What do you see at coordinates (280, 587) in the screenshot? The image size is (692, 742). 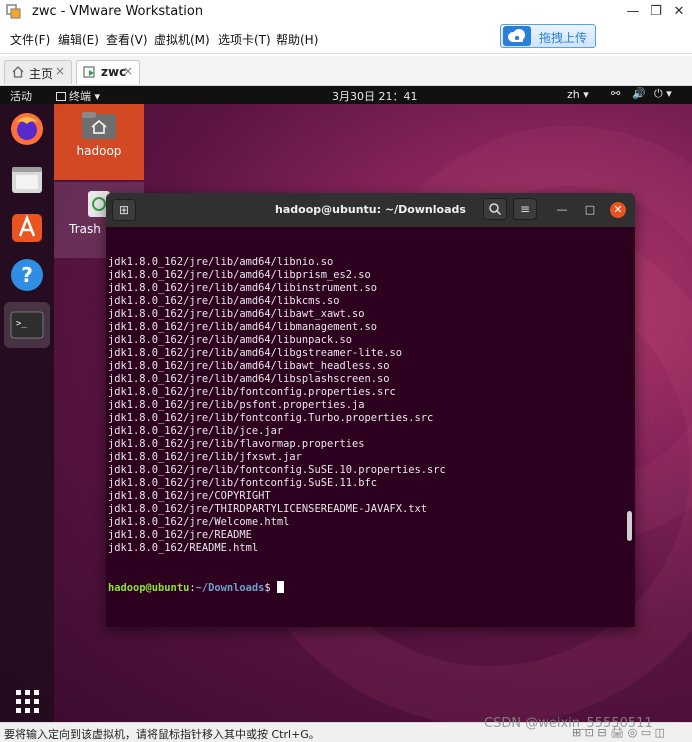 I see `text-cursor` at bounding box center [280, 587].